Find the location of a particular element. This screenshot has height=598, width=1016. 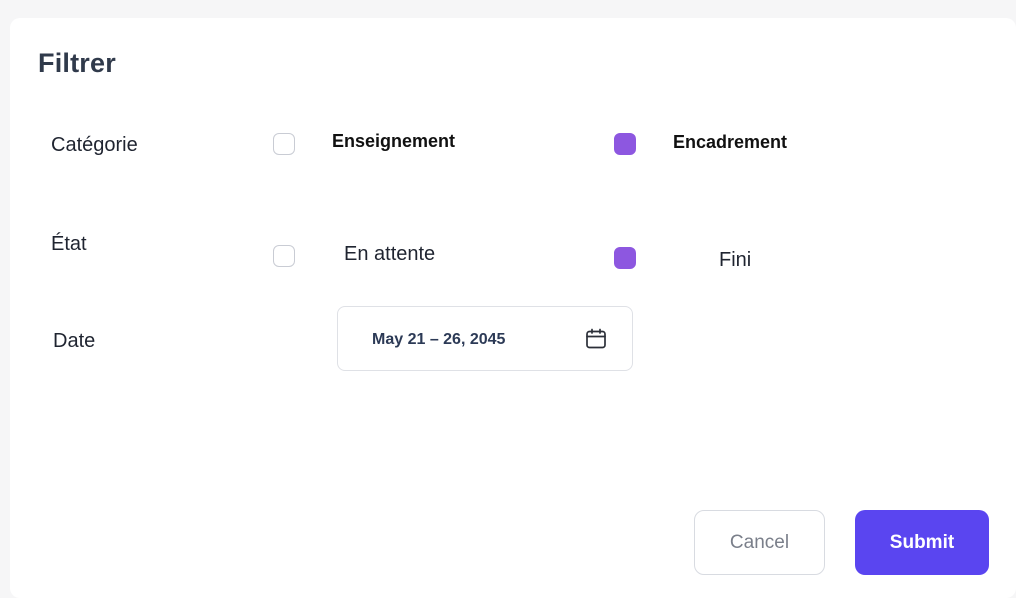

date-label: Date is located at coordinates (74, 341).